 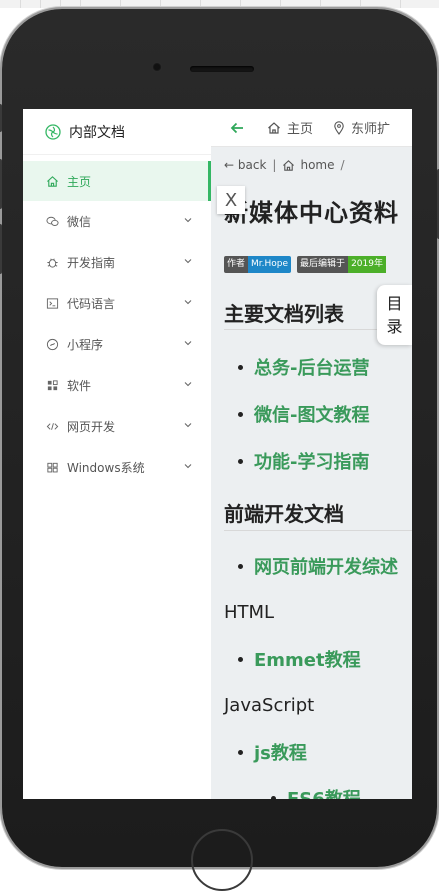 What do you see at coordinates (52, 222) in the screenshot?
I see `wechat-icon` at bounding box center [52, 222].